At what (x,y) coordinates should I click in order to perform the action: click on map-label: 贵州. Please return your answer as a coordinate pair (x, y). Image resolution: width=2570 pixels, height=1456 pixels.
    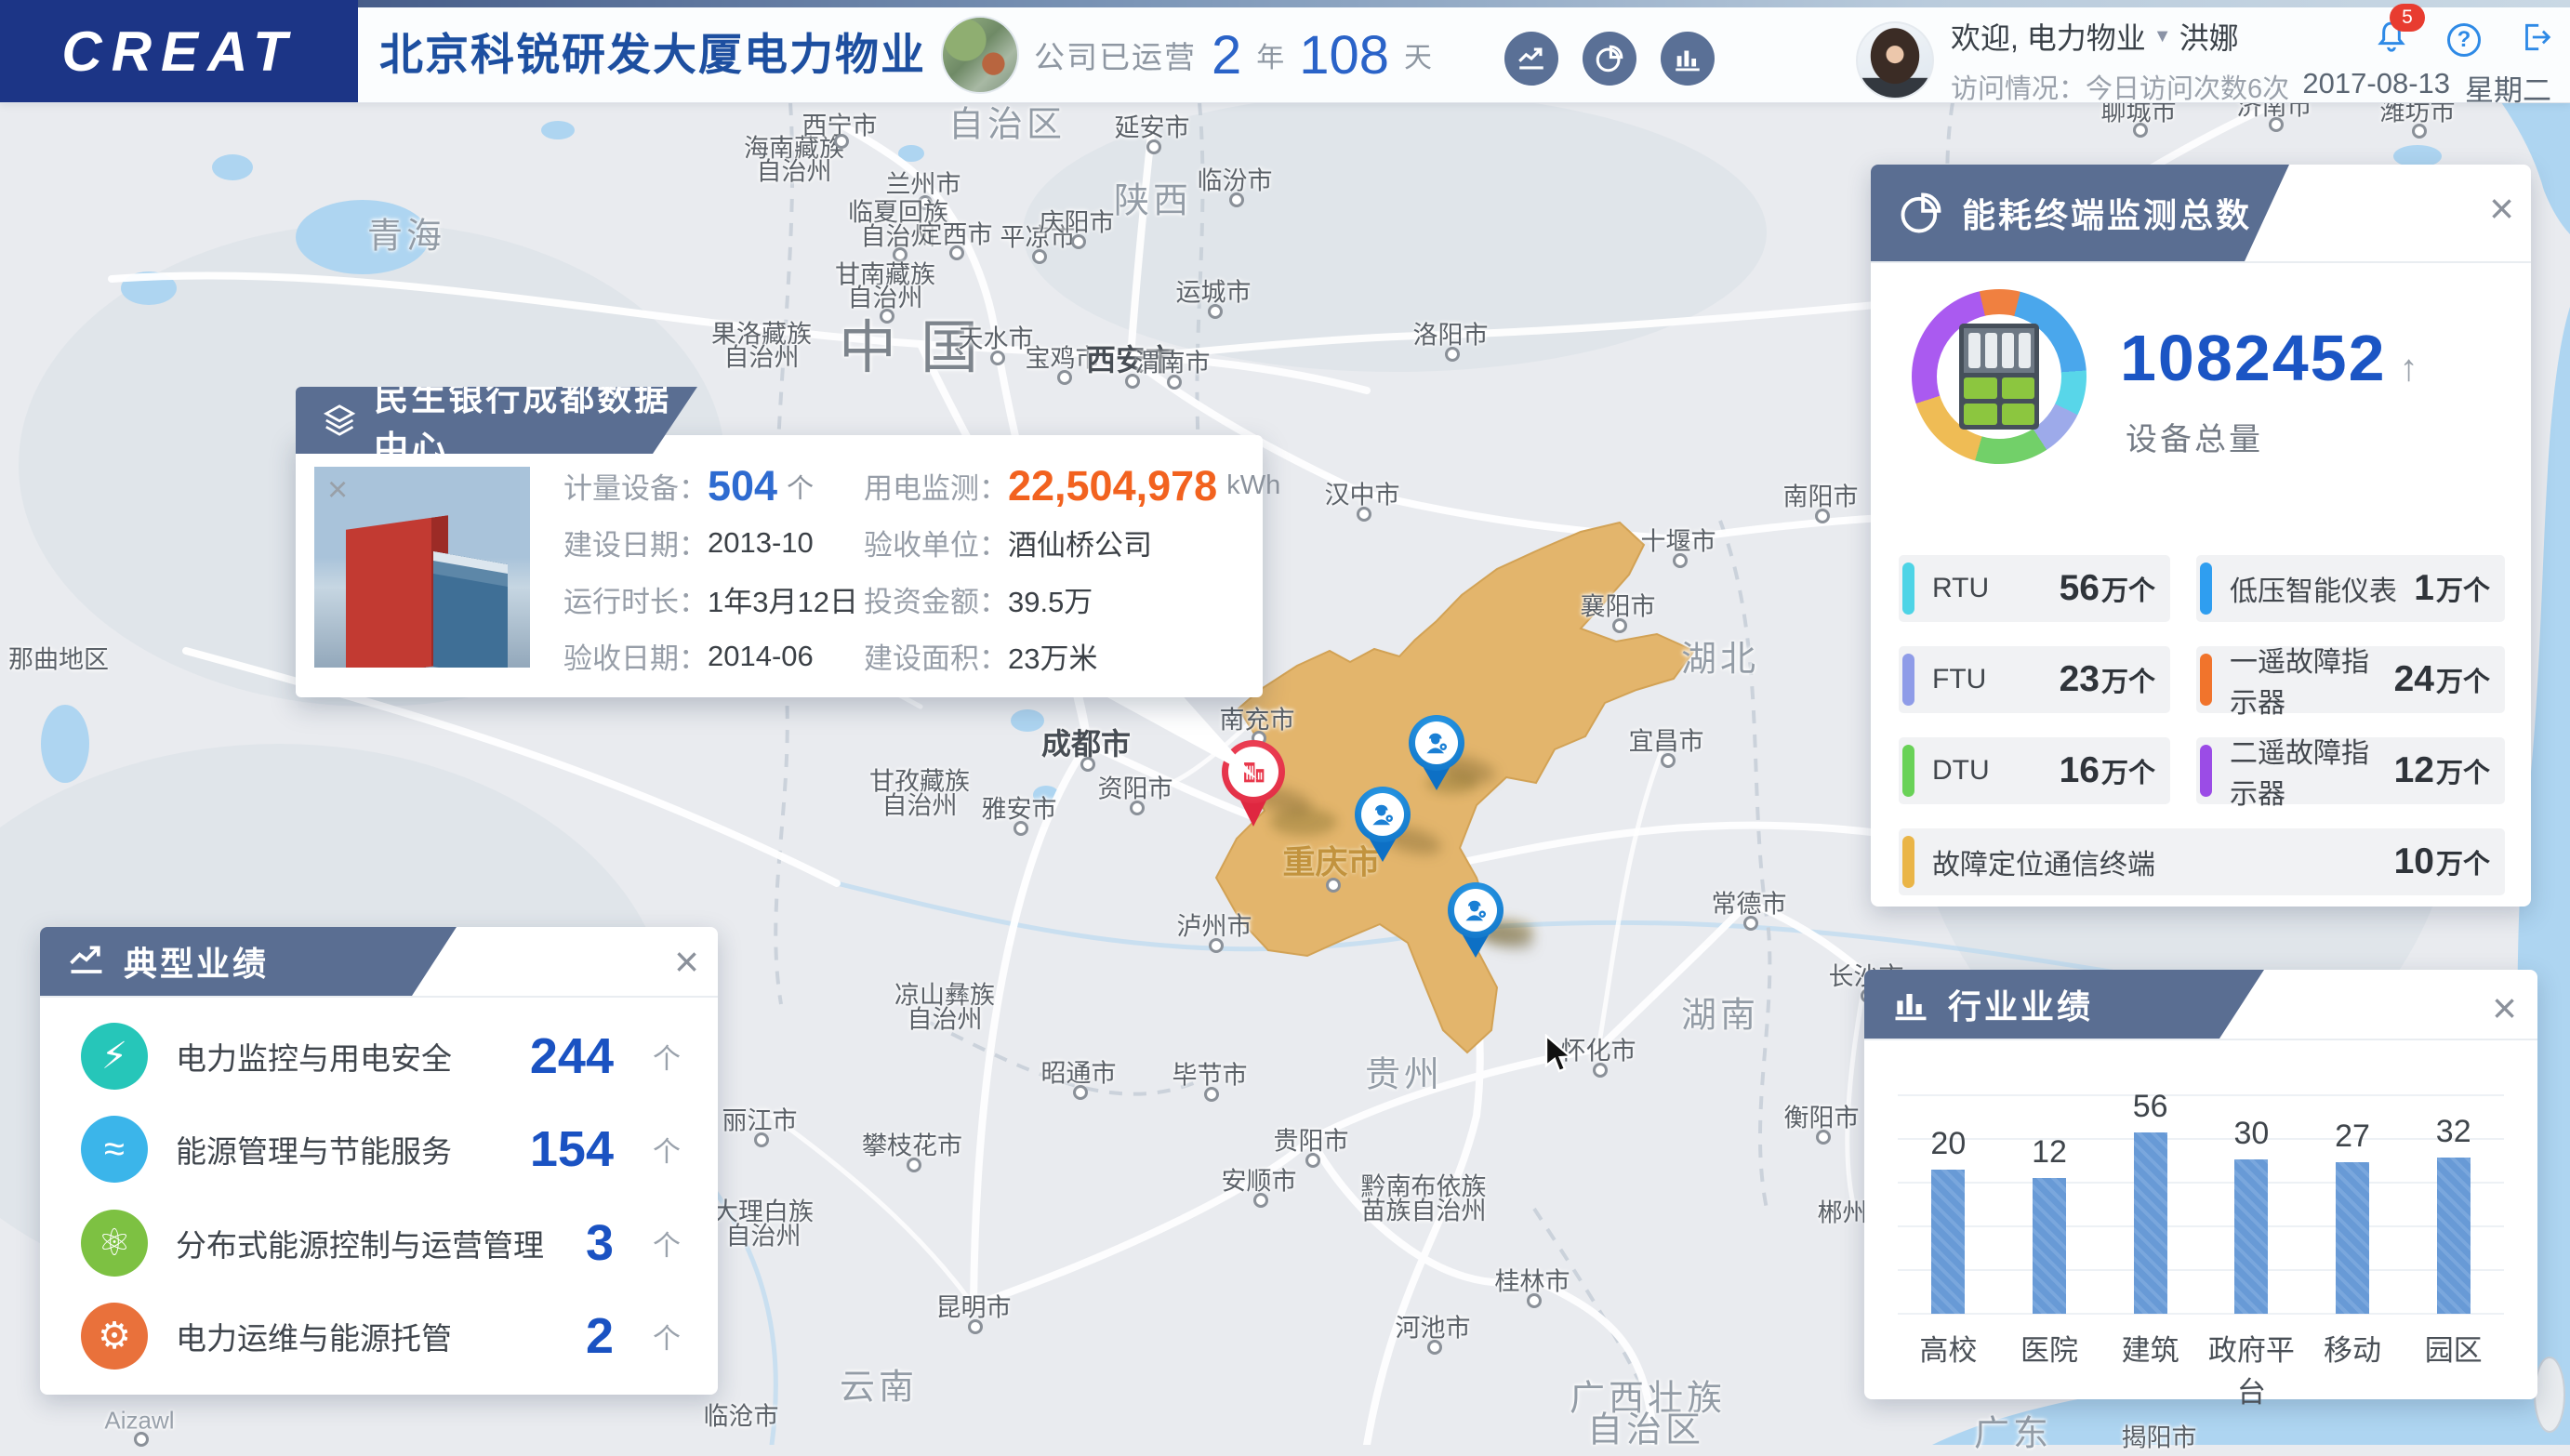
    Looking at the image, I should click on (1404, 1075).